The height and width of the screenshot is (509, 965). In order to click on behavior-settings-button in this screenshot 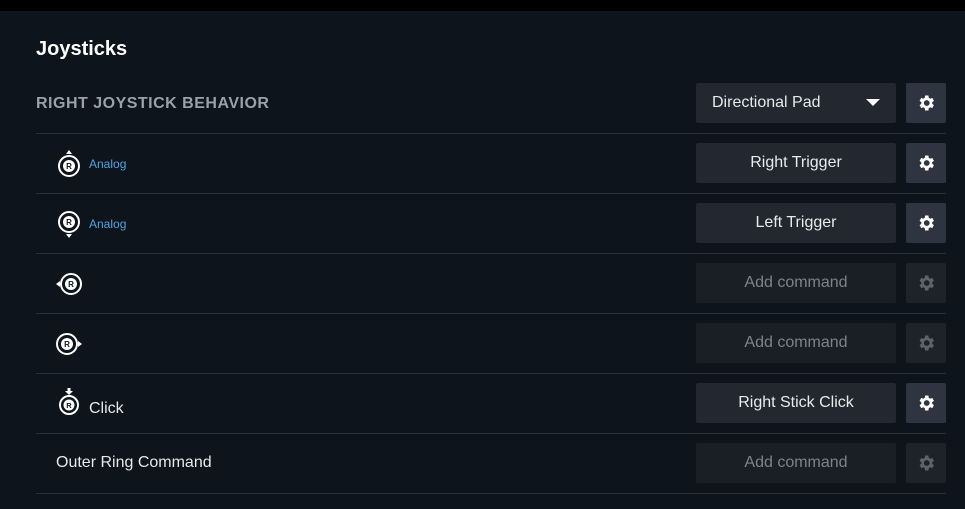, I will do `click(926, 103)`.